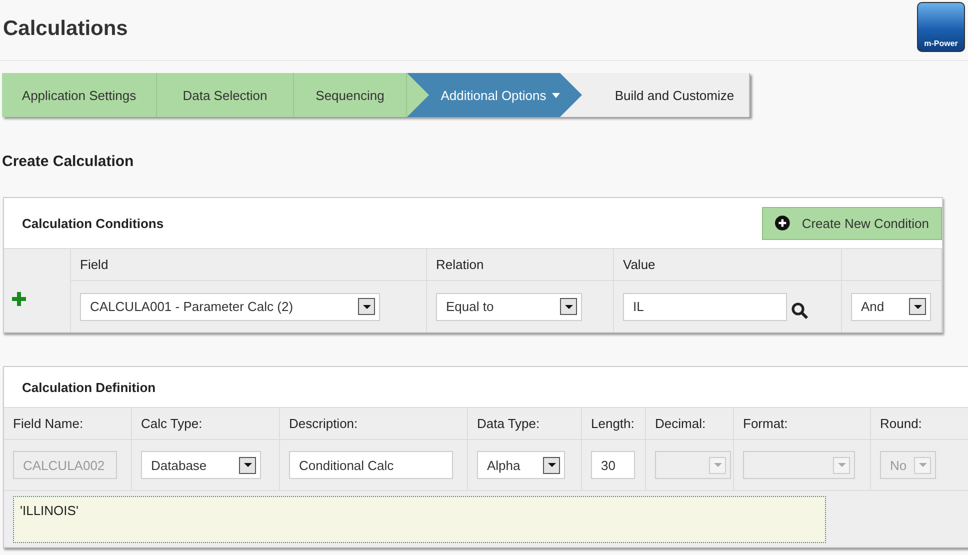 This screenshot has width=968, height=555. Describe the element at coordinates (93, 223) in the screenshot. I see `panel-title: Calculation Conditions` at that location.